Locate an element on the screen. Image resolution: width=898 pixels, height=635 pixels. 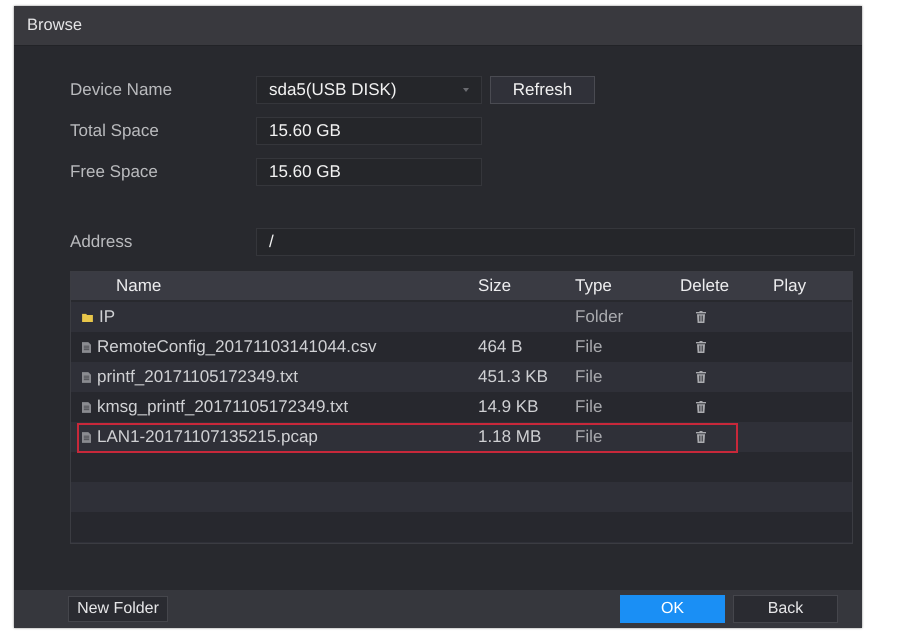
column-header: Name is located at coordinates (116, 286).